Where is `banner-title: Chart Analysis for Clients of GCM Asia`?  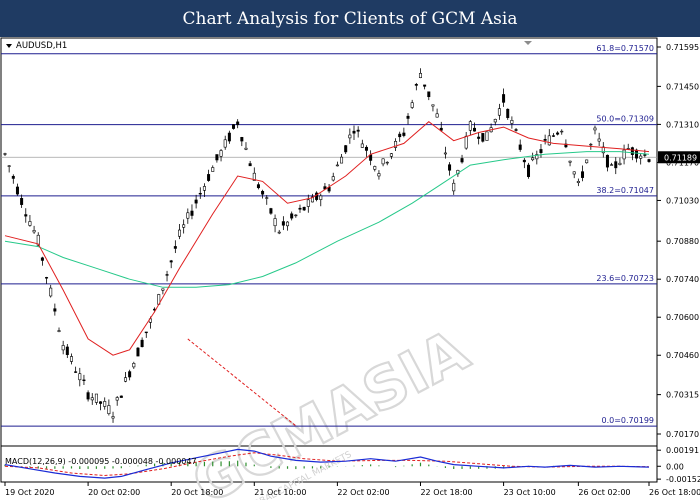 banner-title: Chart Analysis for Clients of GCM Asia is located at coordinates (350, 18).